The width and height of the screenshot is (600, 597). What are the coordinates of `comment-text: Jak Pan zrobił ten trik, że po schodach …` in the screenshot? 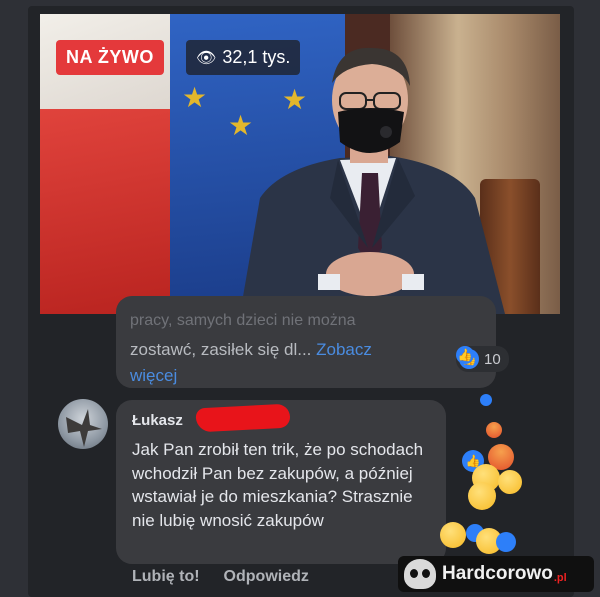 It's located at (278, 485).